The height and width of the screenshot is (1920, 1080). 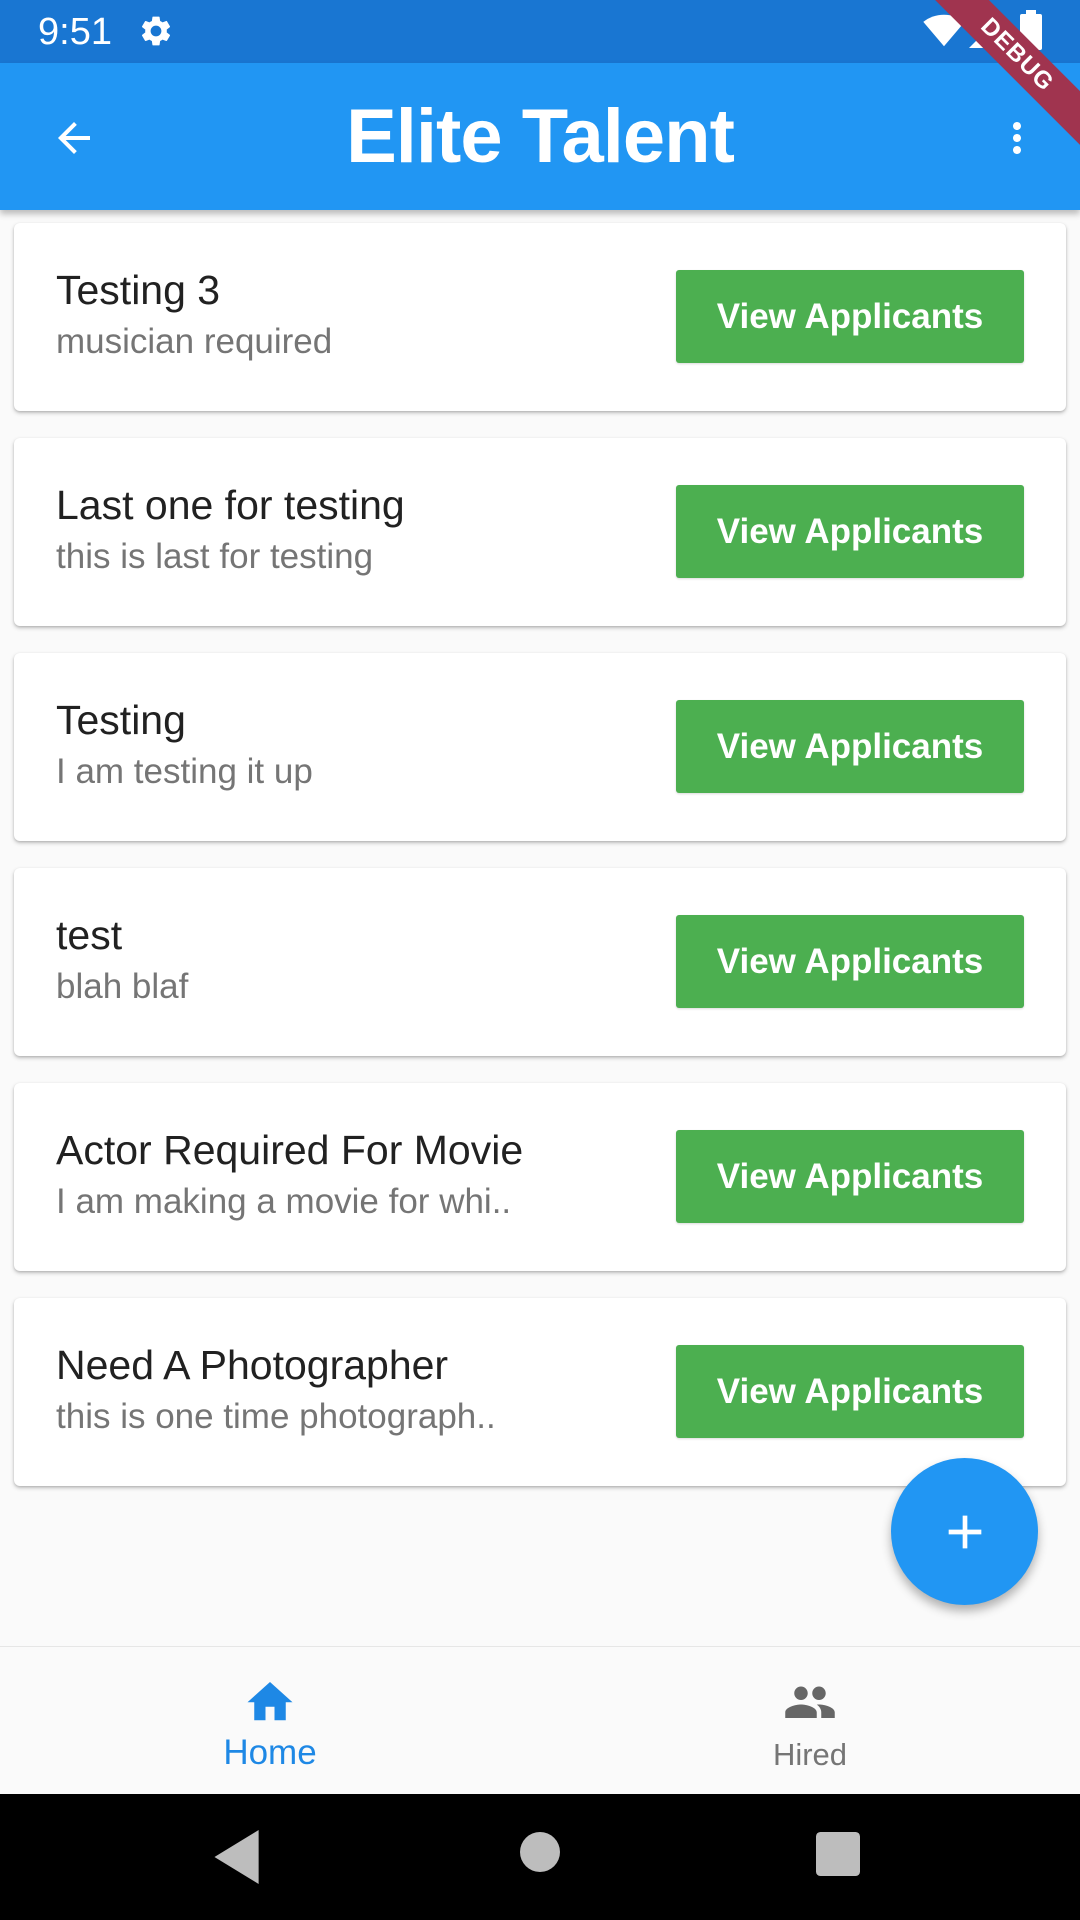 What do you see at coordinates (540, 962) in the screenshot?
I see `job-card: test blah blaf View Applicants` at bounding box center [540, 962].